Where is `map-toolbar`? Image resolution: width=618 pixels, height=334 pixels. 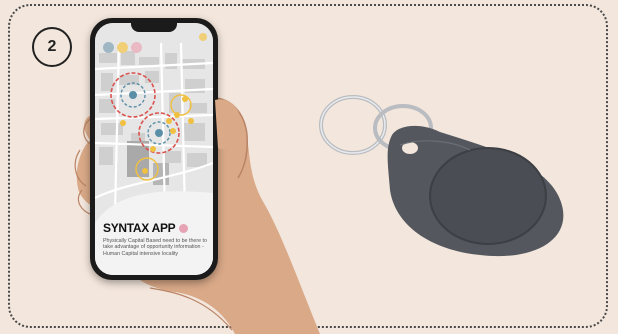
map-toolbar is located at coordinates (122, 47).